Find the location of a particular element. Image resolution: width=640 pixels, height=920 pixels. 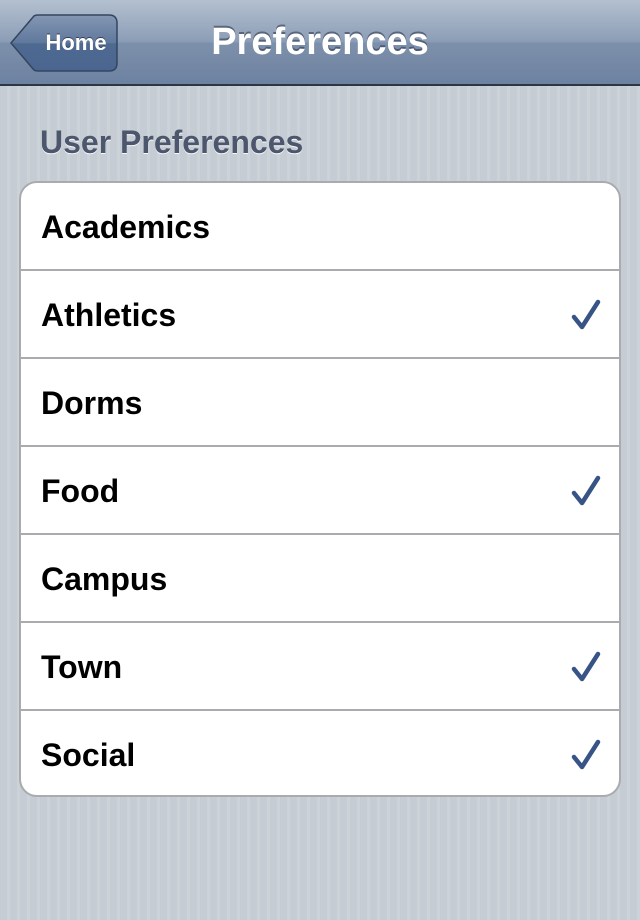

list-item-athletics: Athletics is located at coordinates (320, 315).